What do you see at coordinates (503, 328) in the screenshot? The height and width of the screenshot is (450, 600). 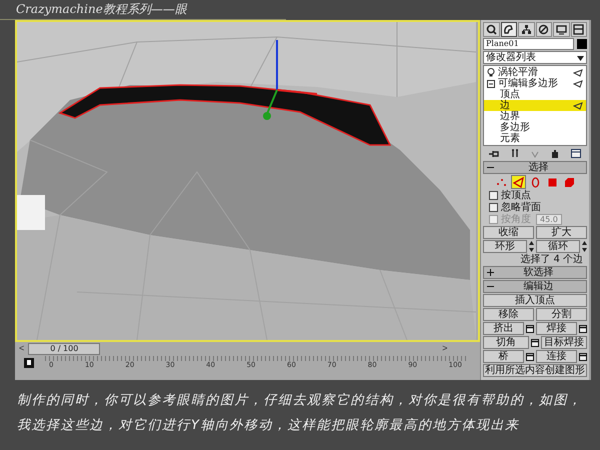 I see `edit-edge-button: 挤出` at bounding box center [503, 328].